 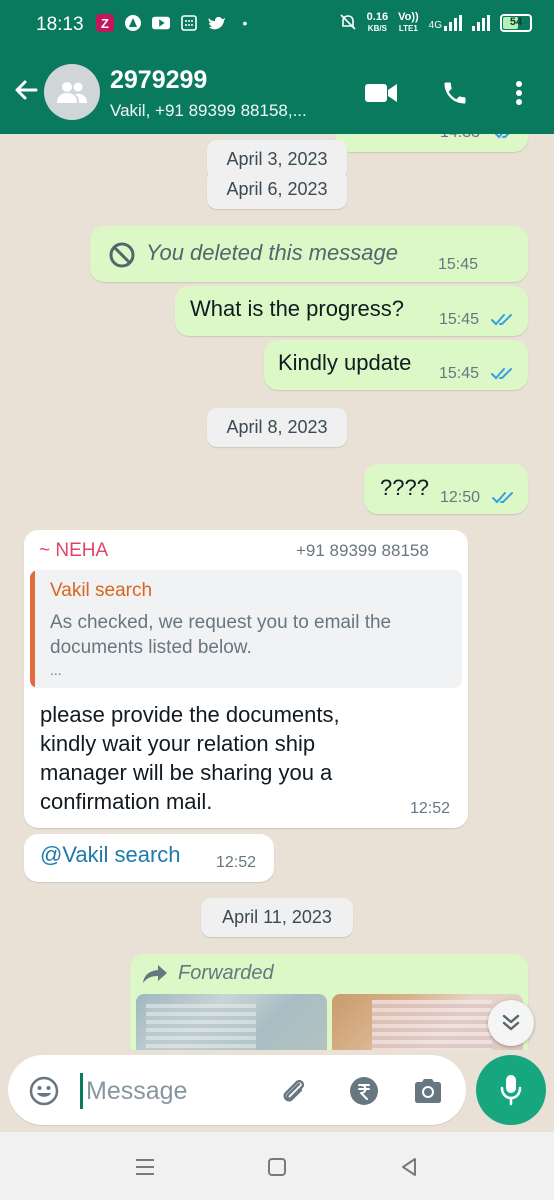 I want to click on network-speed-unit: KB/S, so click(x=377, y=28).